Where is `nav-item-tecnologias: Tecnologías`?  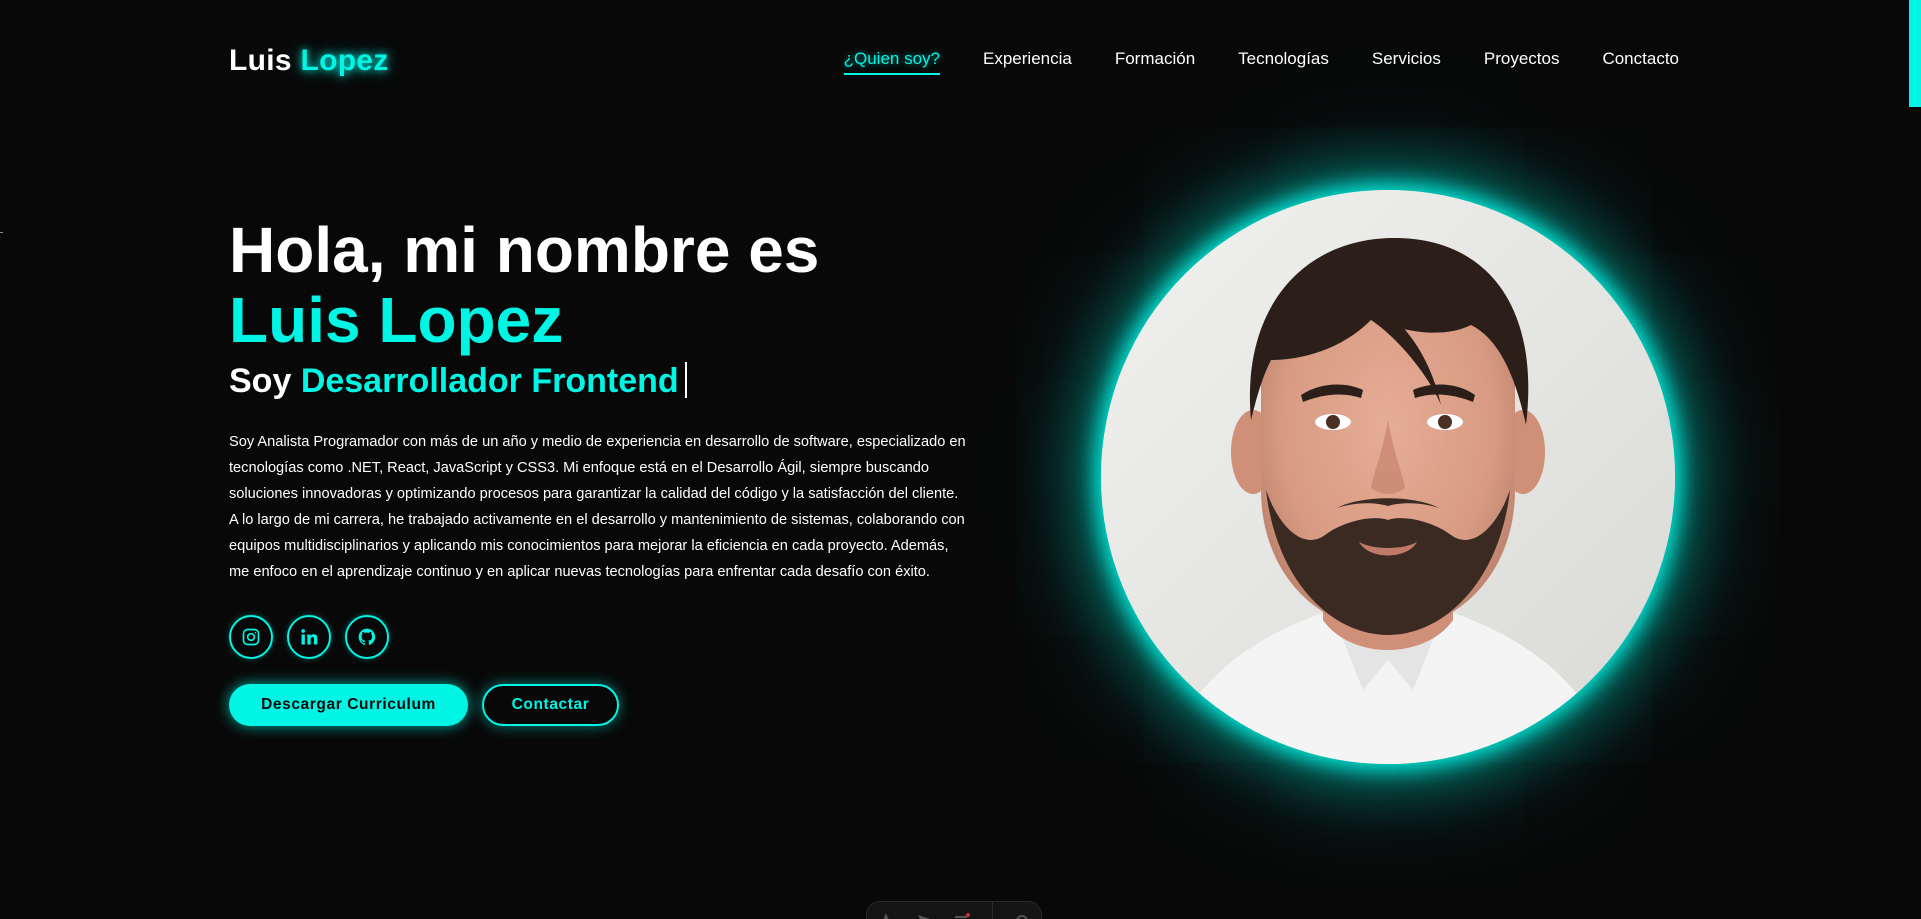 nav-item-tecnologias: Tecnologías is located at coordinates (1283, 62).